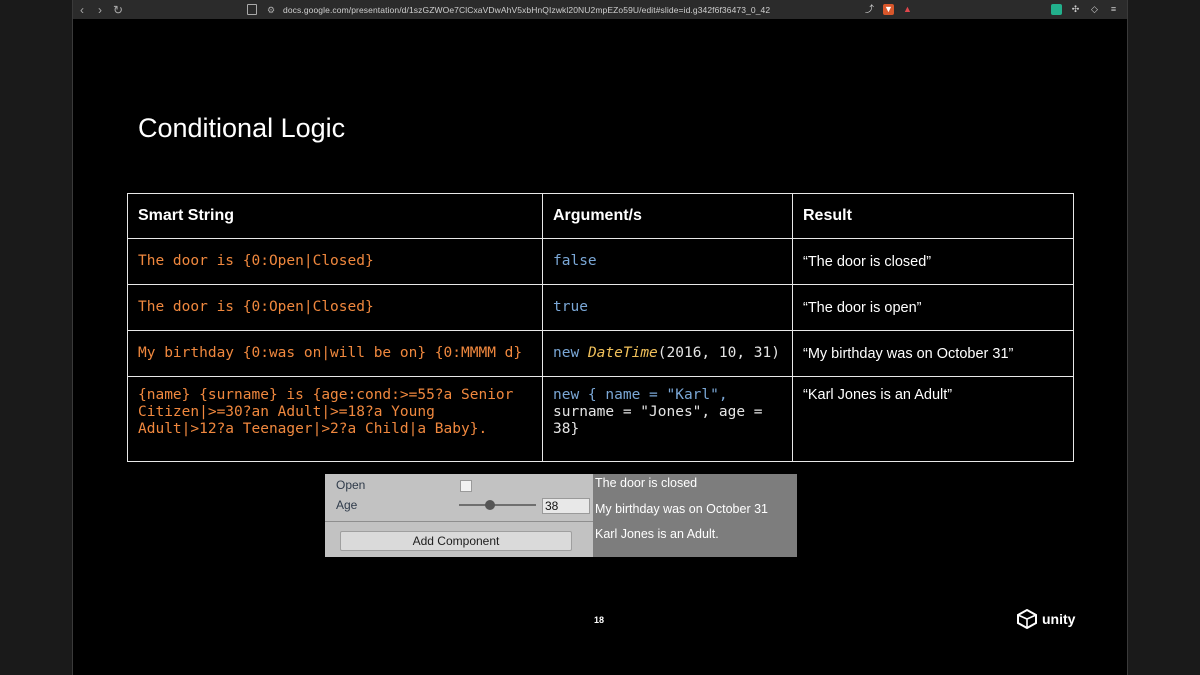  I want to click on result-cell: “Karl Jones is an Adult”, so click(933, 419).